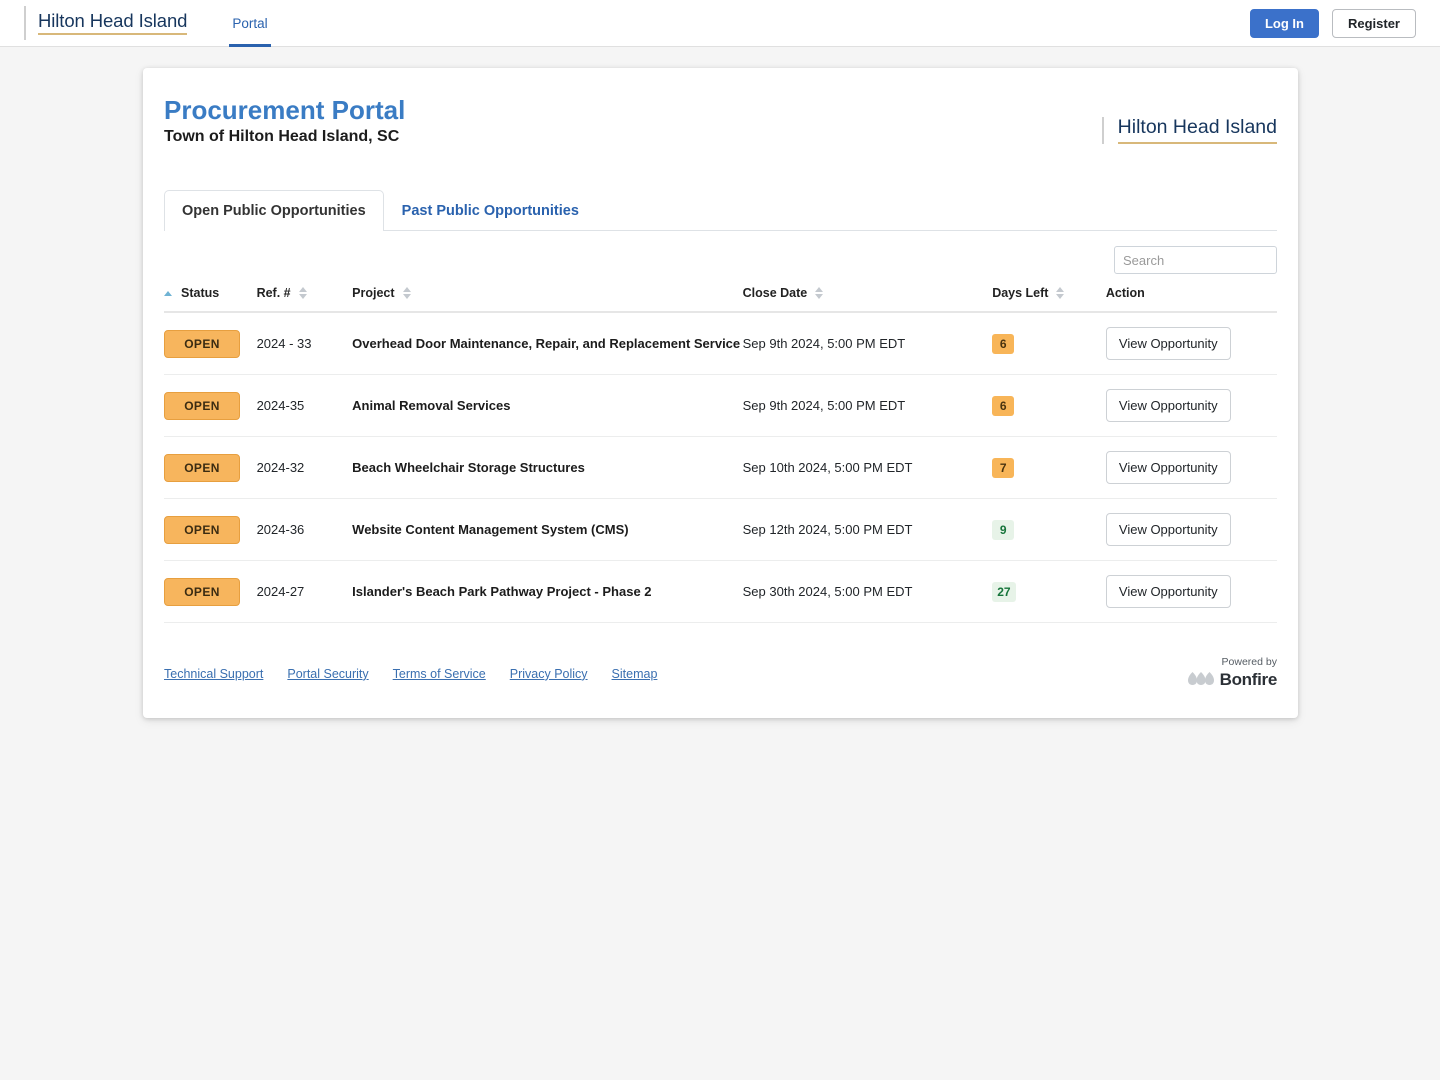 This screenshot has width=1440, height=1080. I want to click on cell-ref: 2024-32, so click(304, 468).